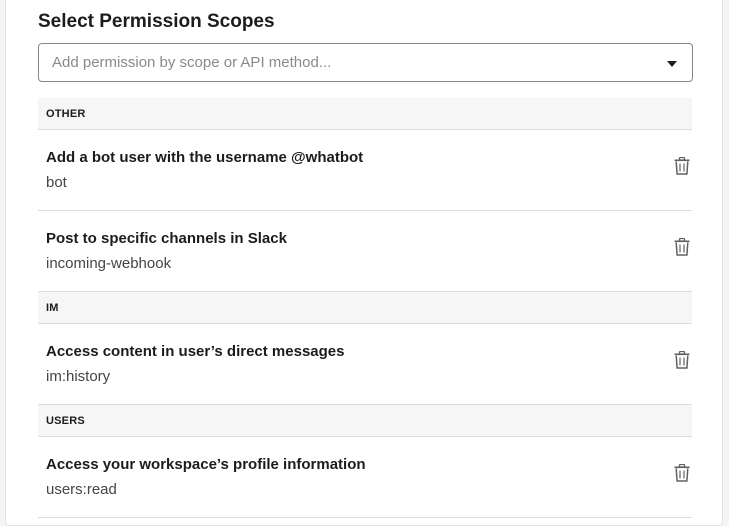 The width and height of the screenshot is (729, 526). I want to click on group-header-im: IM, so click(365, 308).